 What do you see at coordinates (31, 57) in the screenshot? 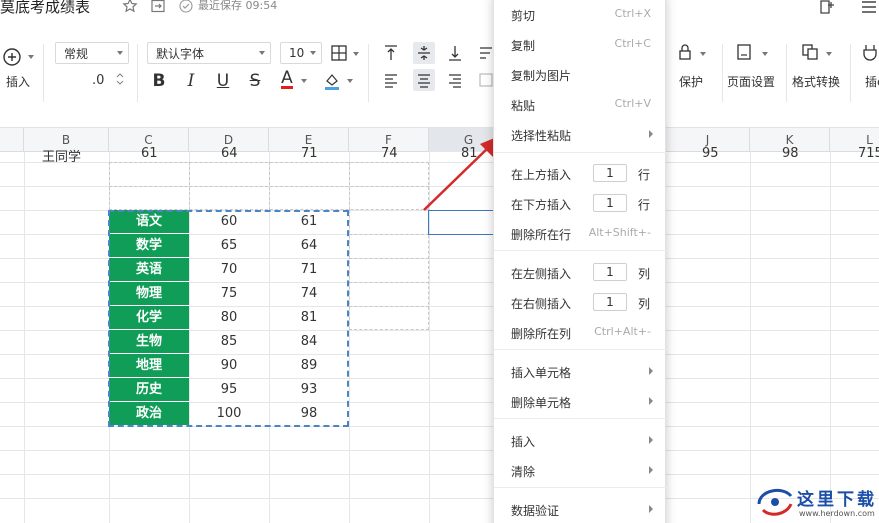
I see `insert-dropdown-caret` at bounding box center [31, 57].